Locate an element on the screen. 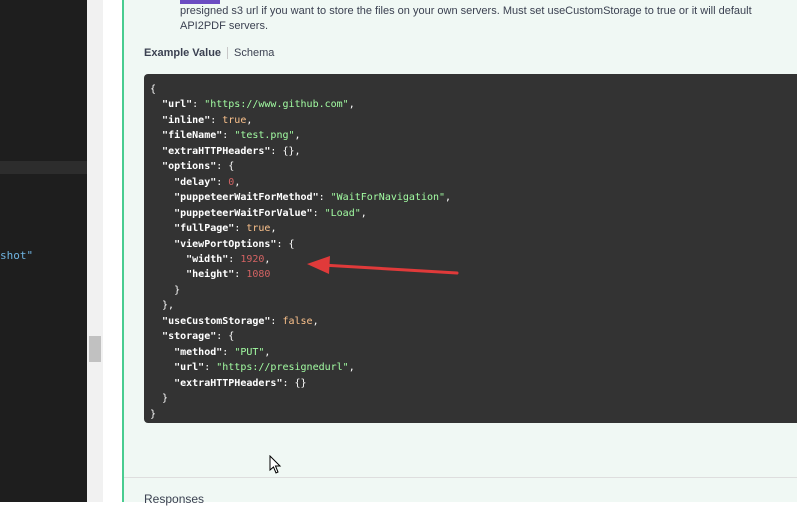 The image size is (797, 506). code-line: "options": { is located at coordinates (198, 167).